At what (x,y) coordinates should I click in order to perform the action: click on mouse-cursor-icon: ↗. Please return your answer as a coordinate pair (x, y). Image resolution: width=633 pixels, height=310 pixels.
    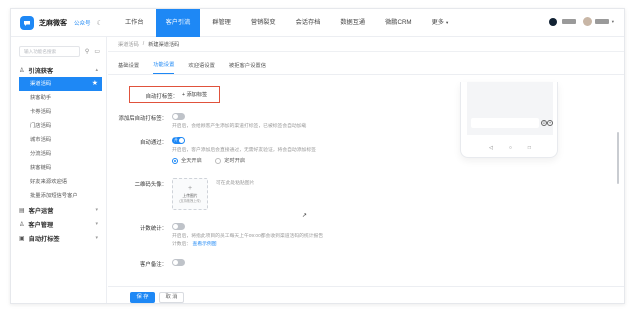
    Looking at the image, I should click on (305, 216).